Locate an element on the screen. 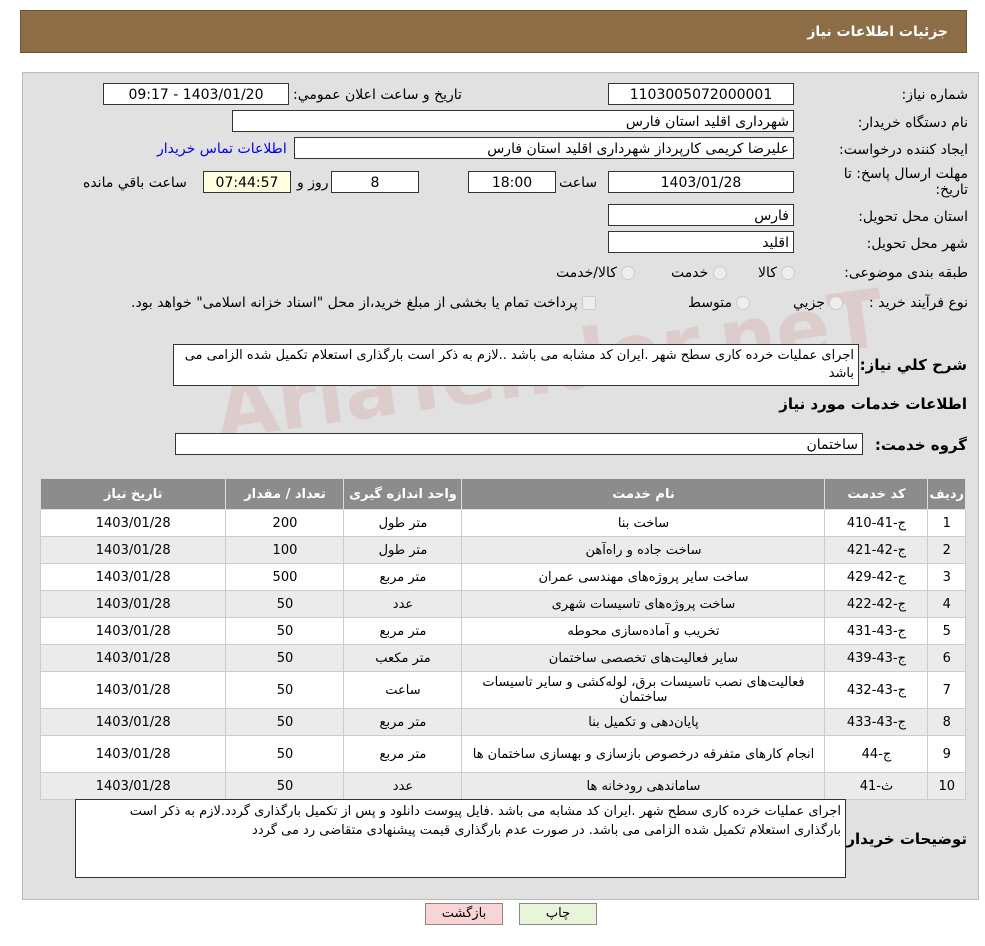 This screenshot has height=946, width=985. service-code: ث-41 is located at coordinates (876, 786).